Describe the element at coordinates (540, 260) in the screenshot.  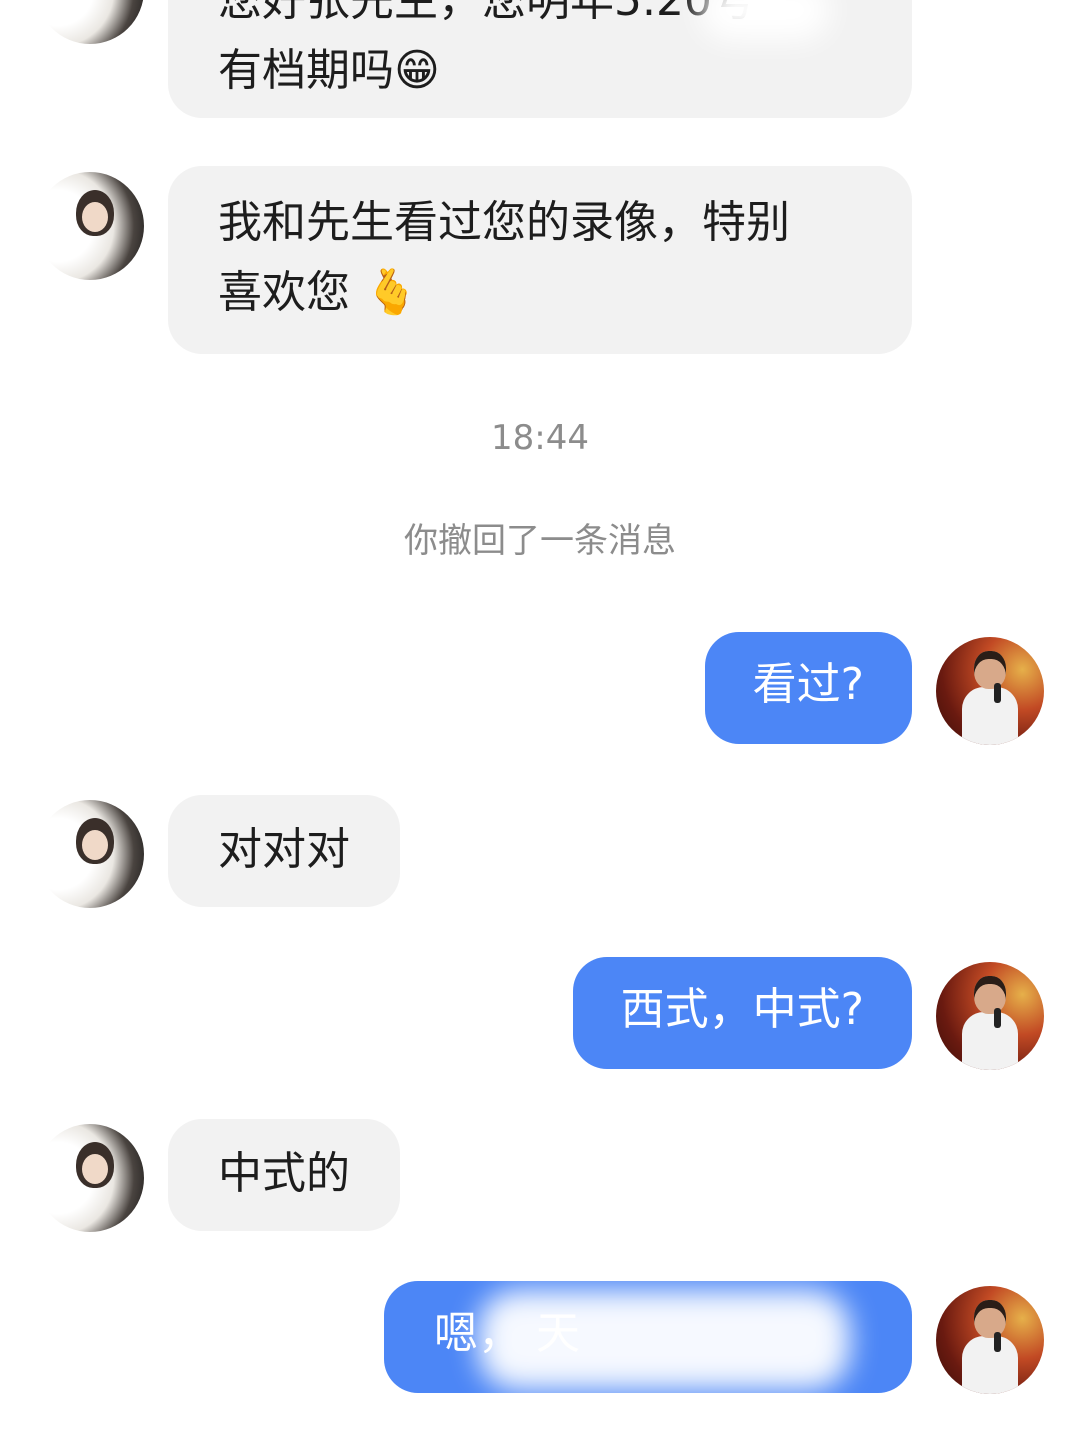
I see `incoming-message-bubble: 我和先生看过您的录像，特别 喜欢您 🫰` at that location.